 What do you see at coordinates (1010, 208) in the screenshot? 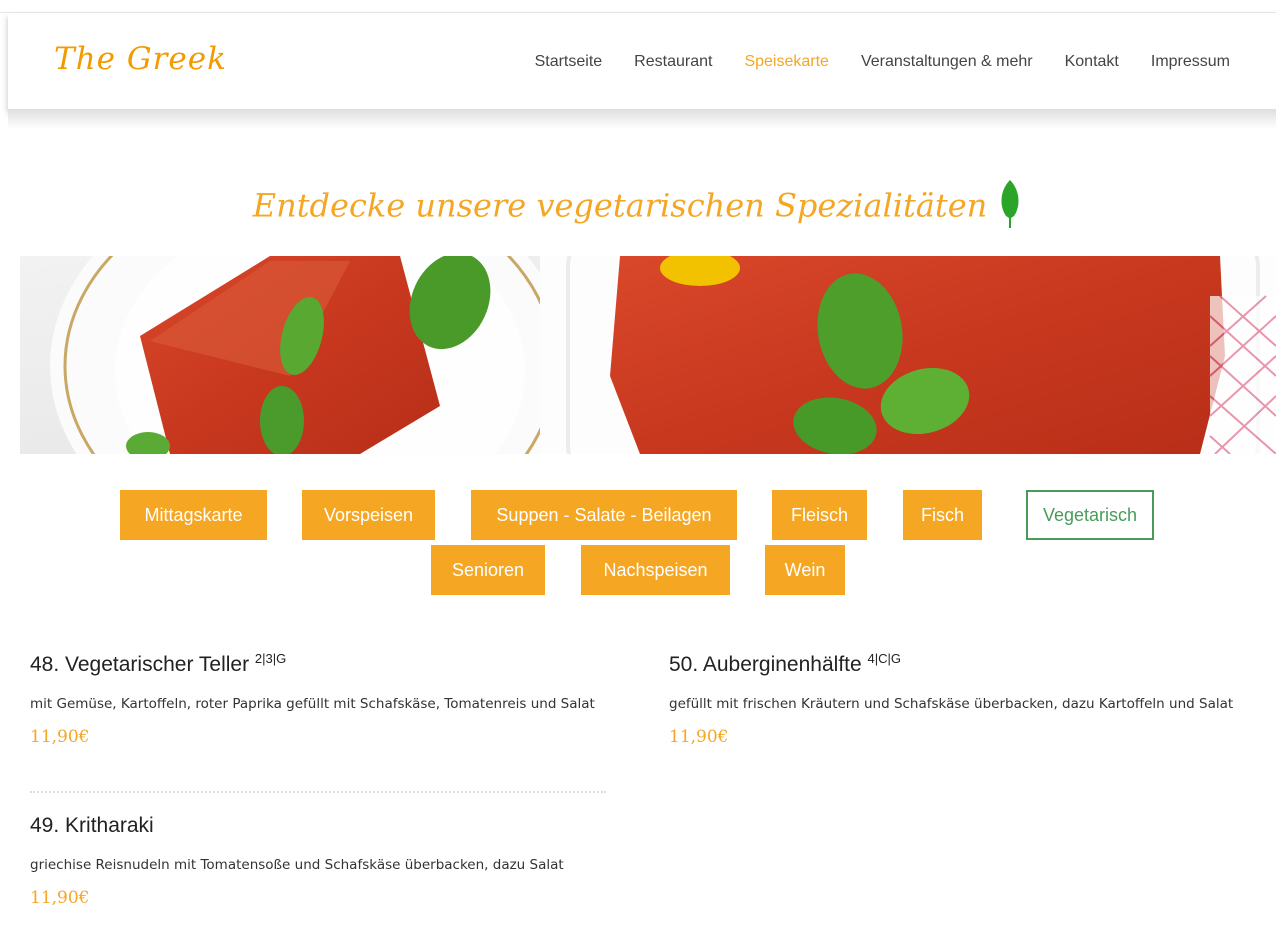
I see `leaf-icon` at bounding box center [1010, 208].